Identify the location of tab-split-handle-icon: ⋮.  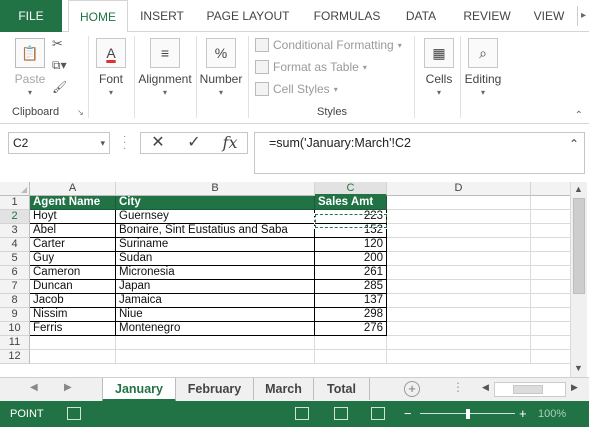
(458, 387).